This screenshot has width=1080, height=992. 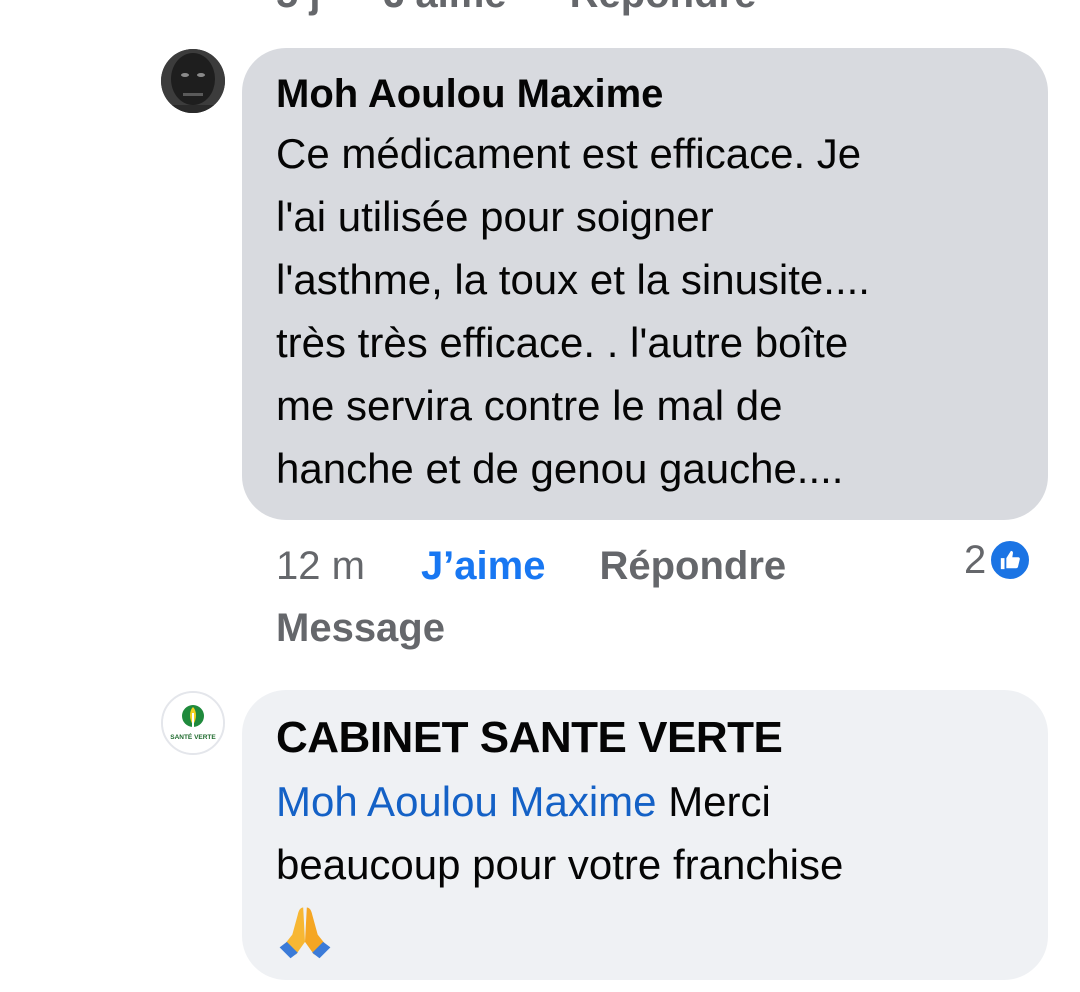 I want to click on folded-hands-emoji, so click(x=305, y=933).